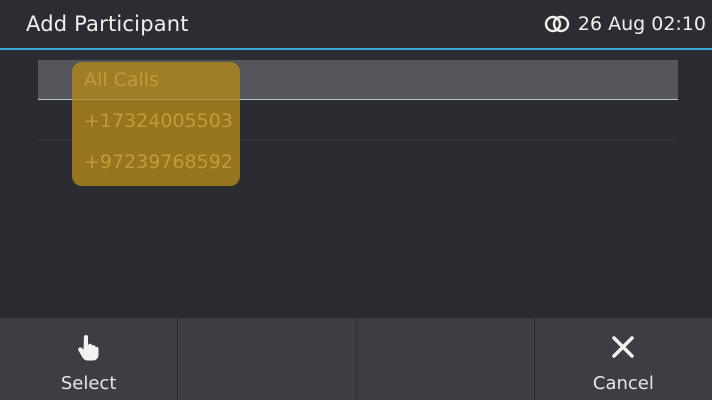 The width and height of the screenshot is (712, 400). What do you see at coordinates (623, 383) in the screenshot?
I see `softkey-label: Cancel` at bounding box center [623, 383].